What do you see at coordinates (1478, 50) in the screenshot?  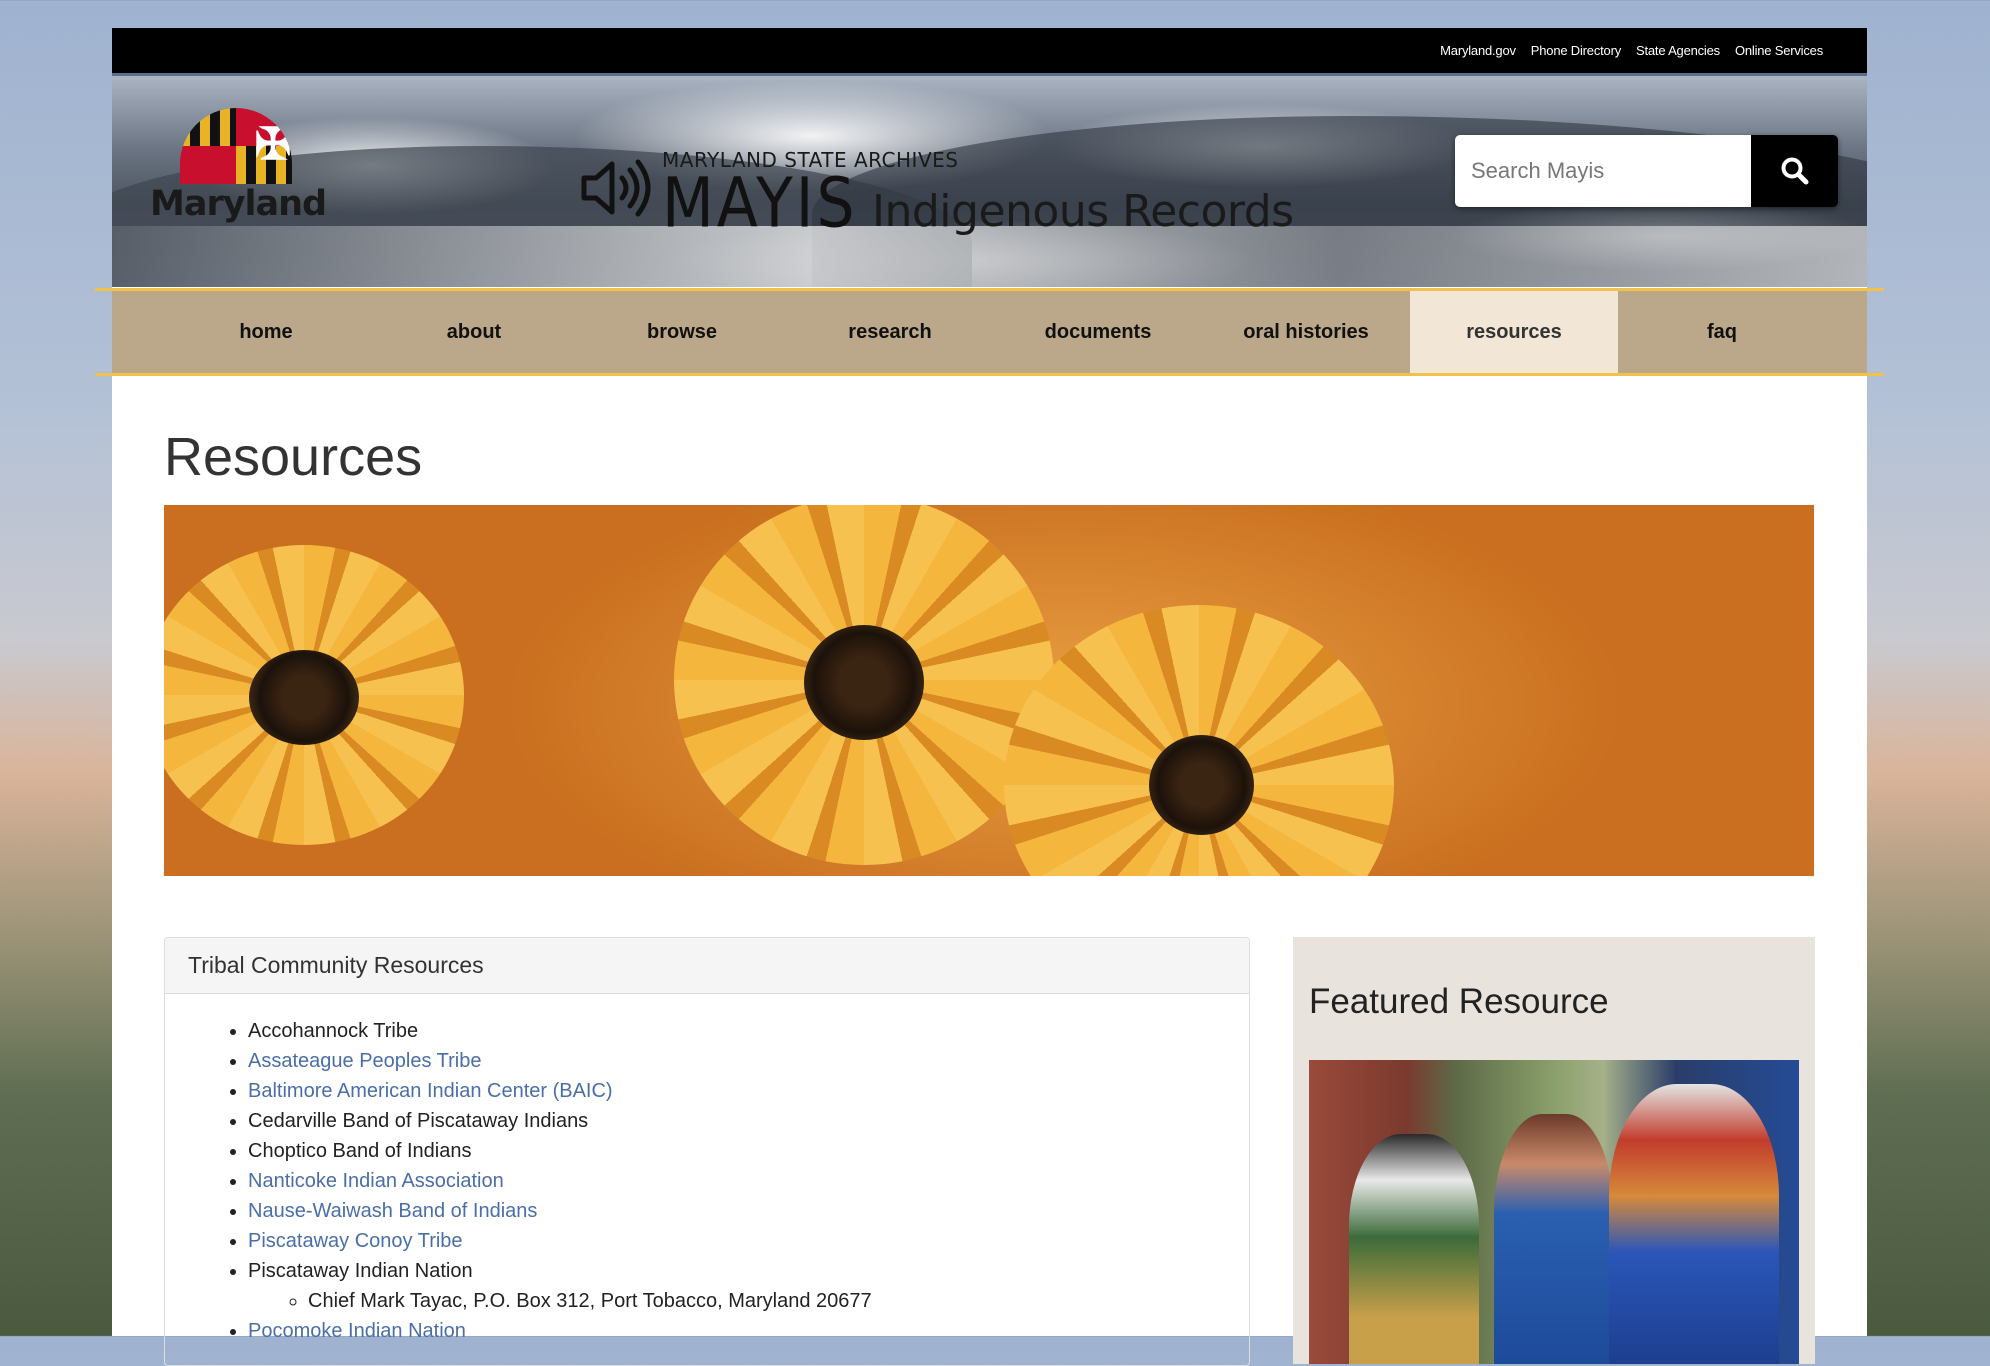 I see `utility-link-marylandgov: Maryland.gov` at bounding box center [1478, 50].